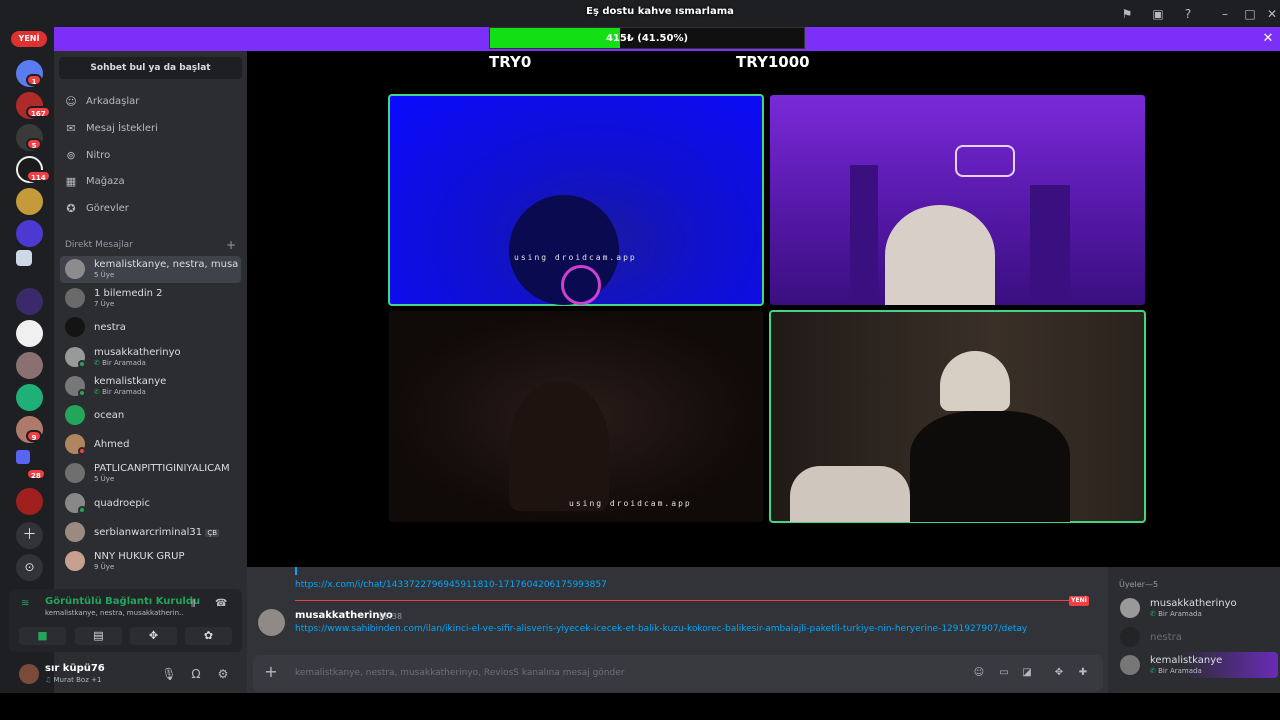 This screenshot has height=720, width=1280. Describe the element at coordinates (1225, 14) in the screenshot. I see `minimize-icon: –` at that location.